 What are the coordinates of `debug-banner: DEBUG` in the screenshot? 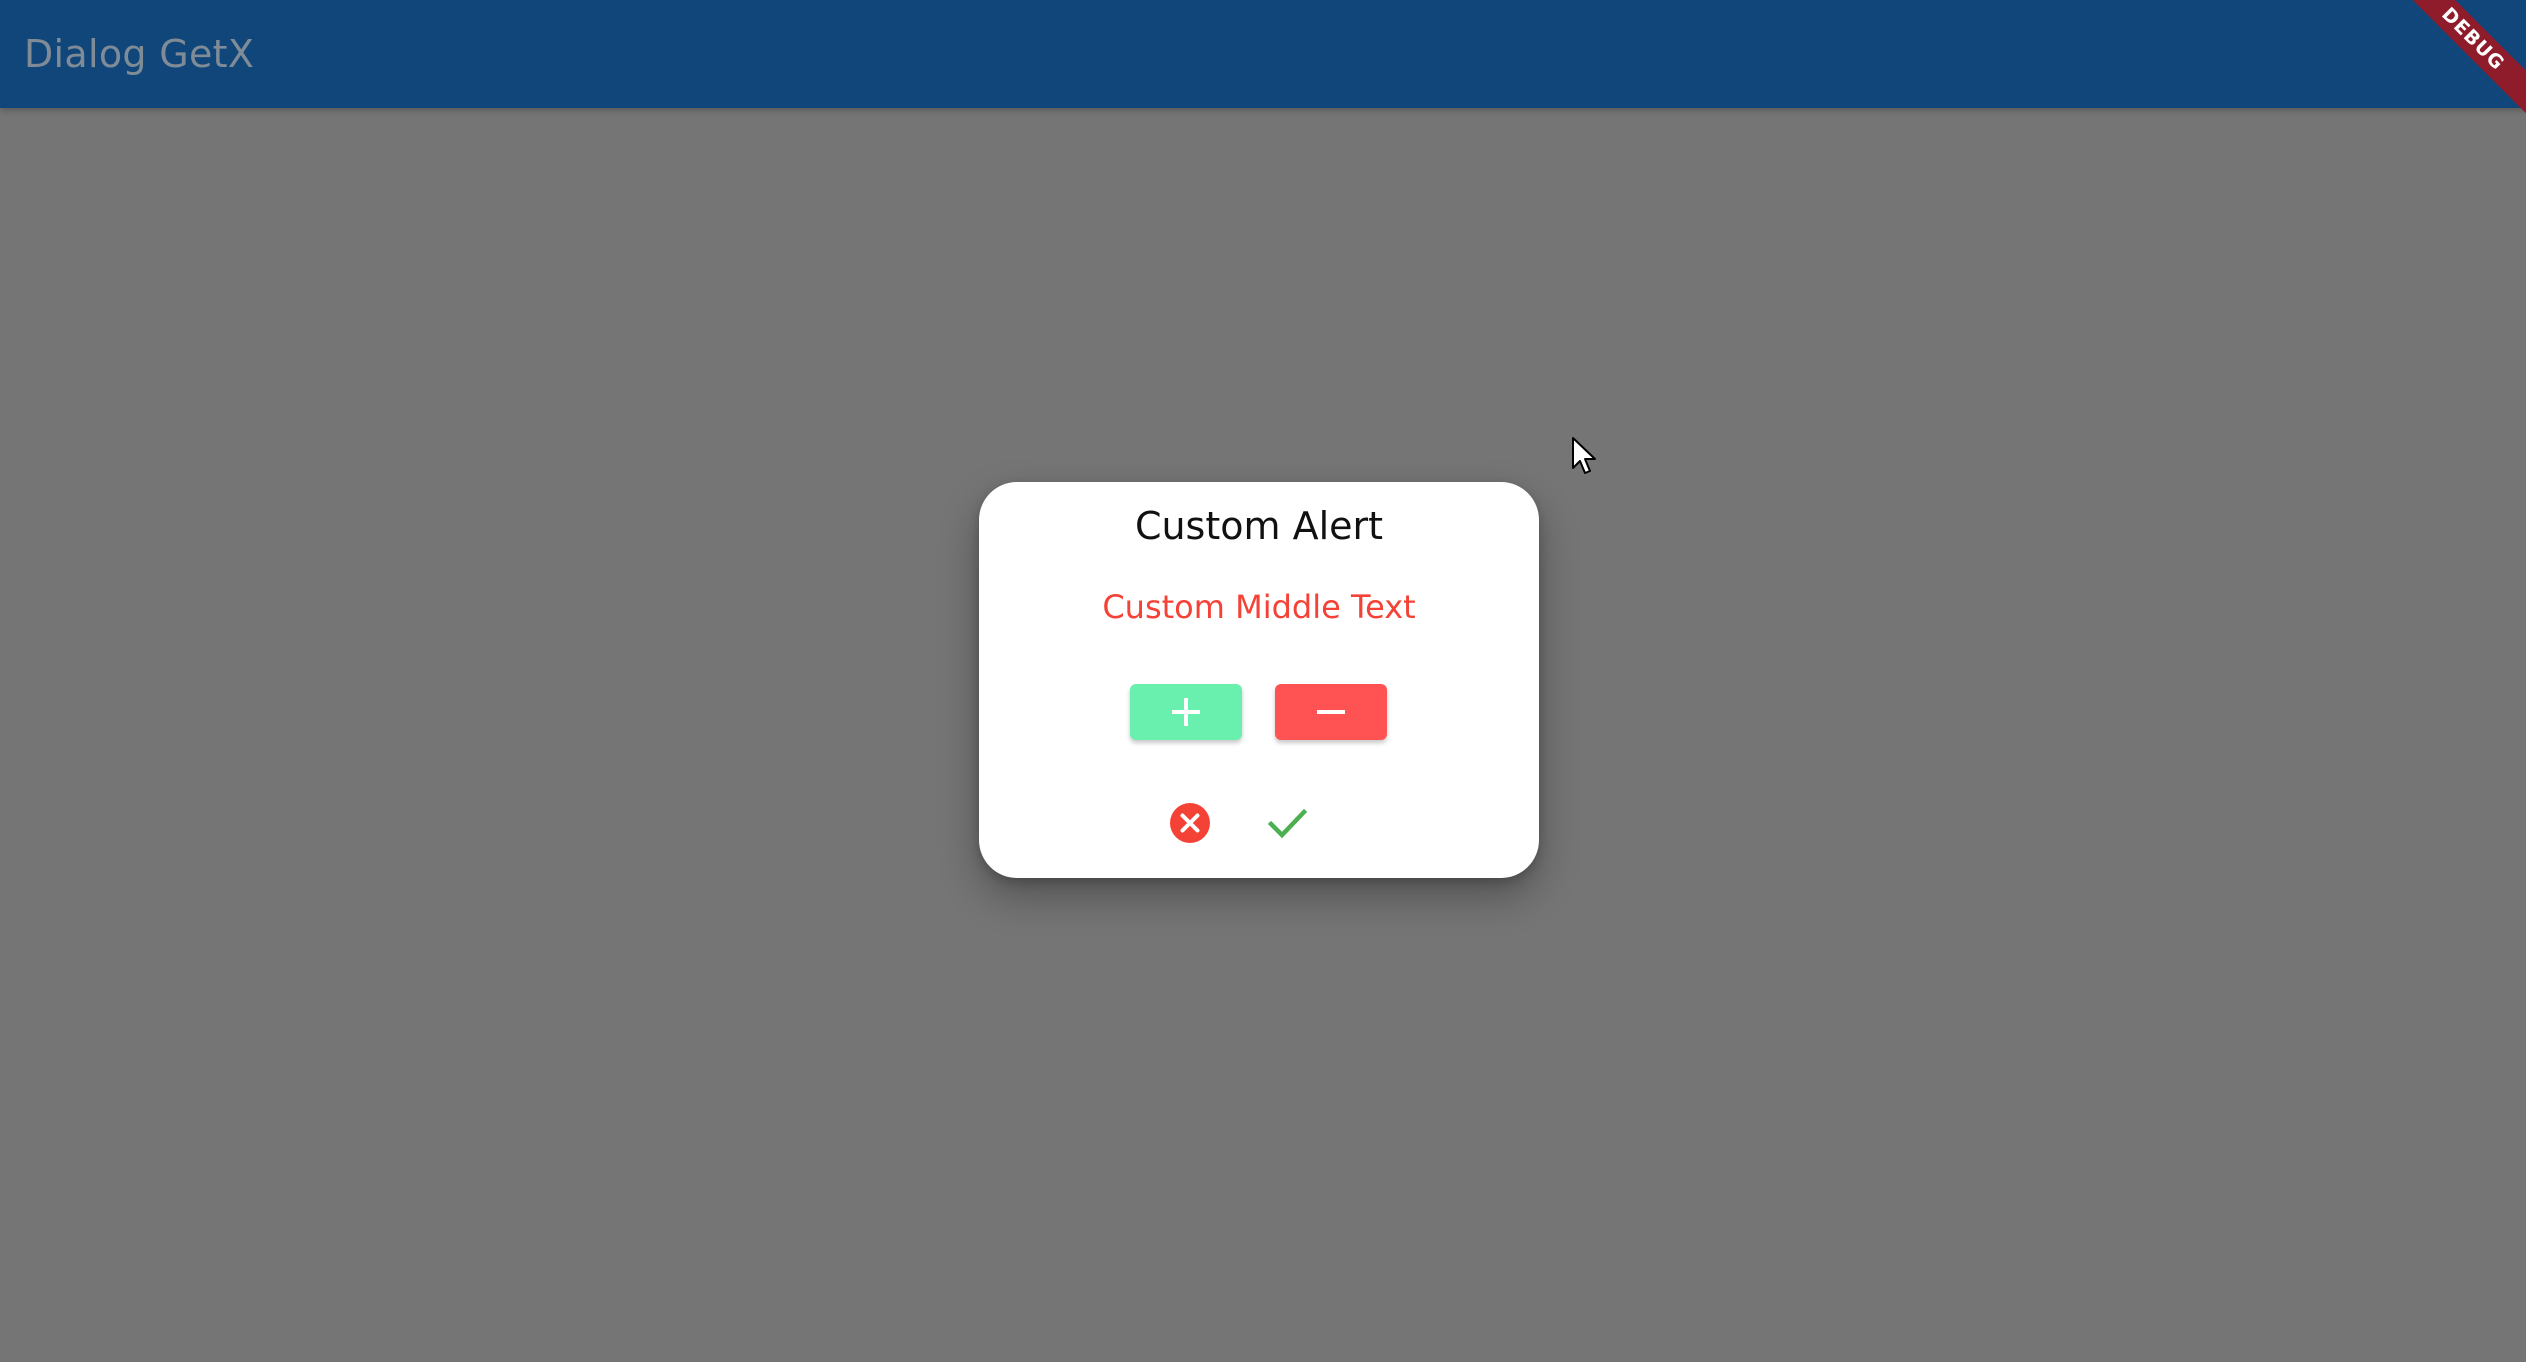 It's located at (2466, 60).